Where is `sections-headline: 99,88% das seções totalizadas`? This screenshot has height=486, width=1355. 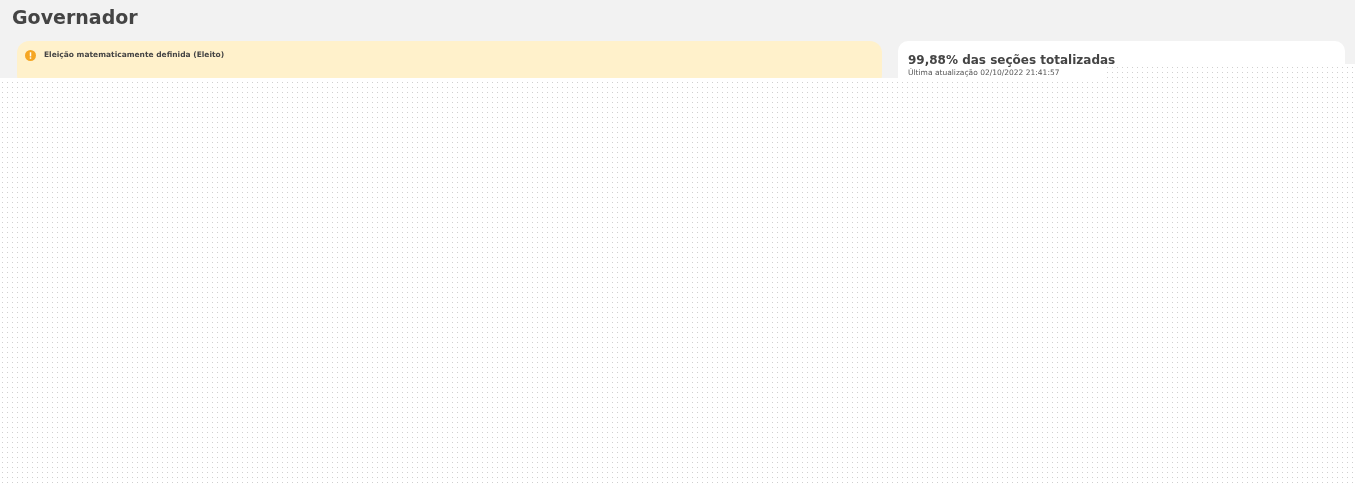
sections-headline: 99,88% das seções totalizadas is located at coordinates (1012, 60).